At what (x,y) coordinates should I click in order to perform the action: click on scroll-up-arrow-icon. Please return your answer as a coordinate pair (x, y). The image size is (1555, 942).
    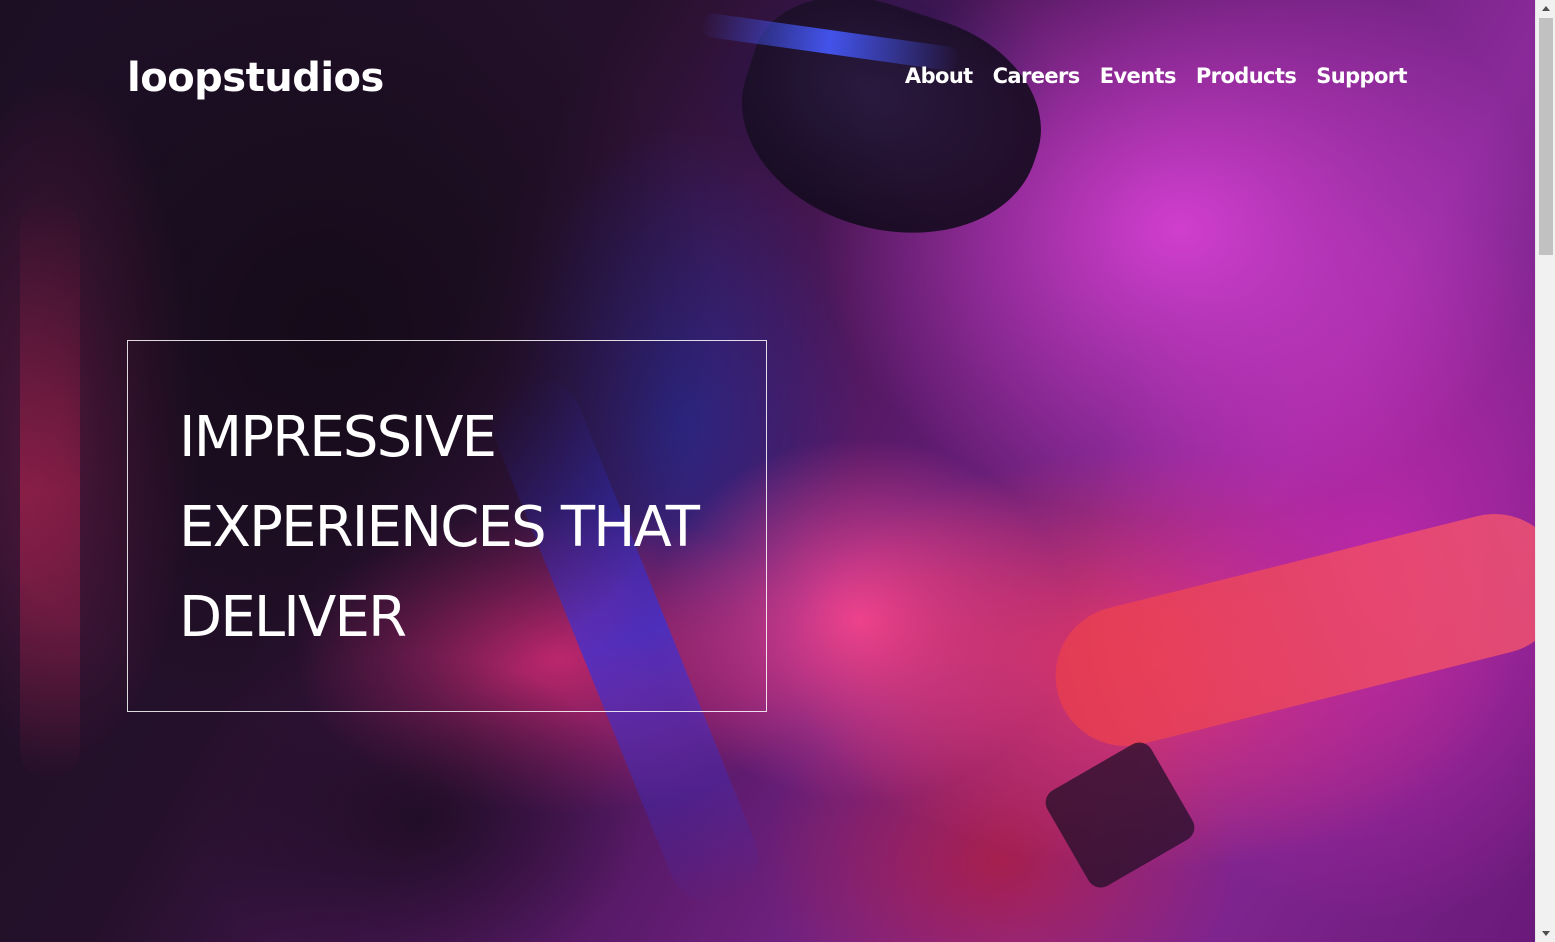
    Looking at the image, I should click on (1545, 8).